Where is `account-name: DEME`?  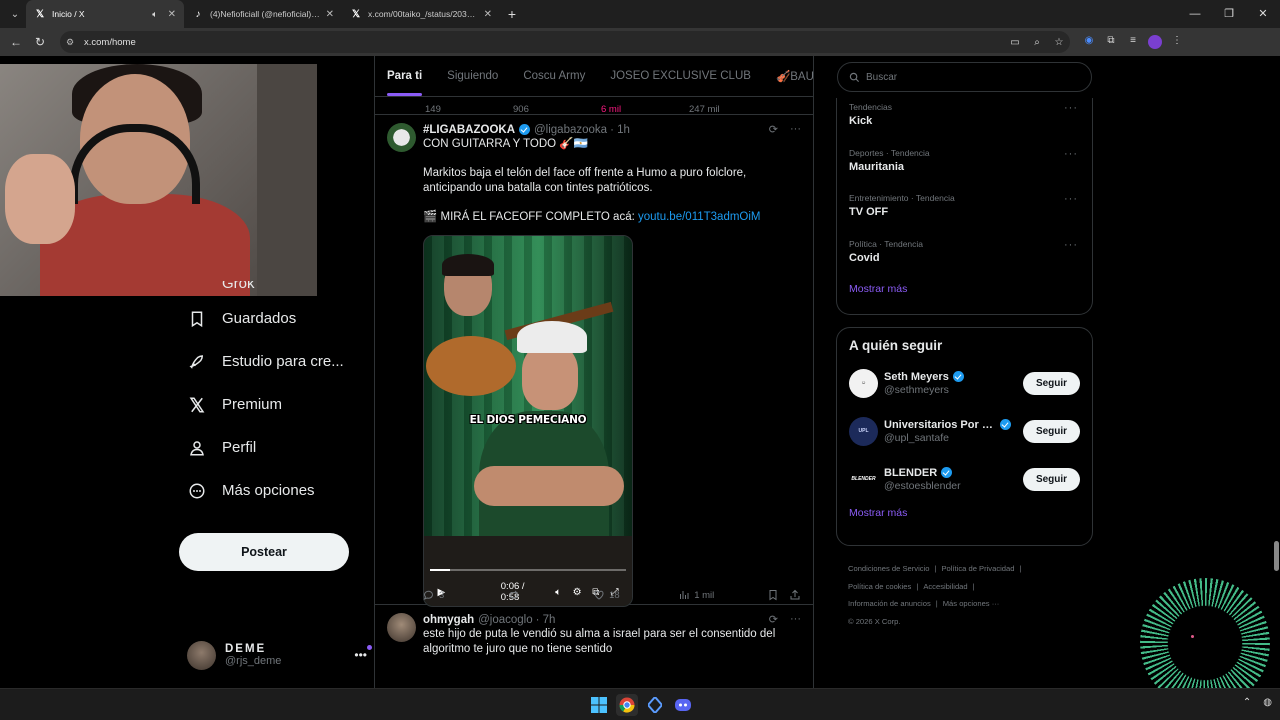 account-name: DEME is located at coordinates (246, 649).